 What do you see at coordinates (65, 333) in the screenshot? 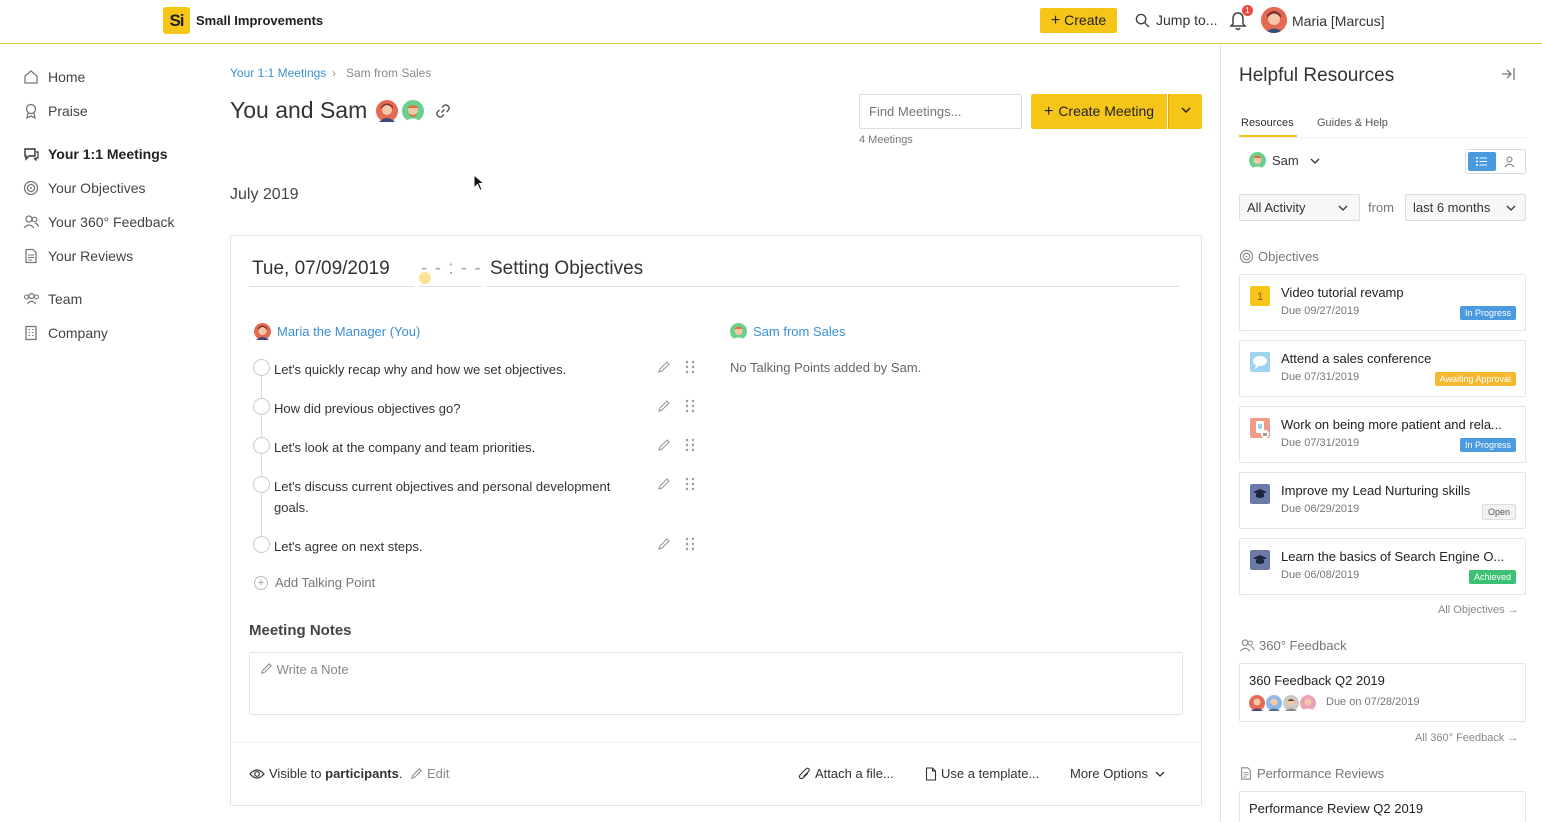
I see `sidebar-item-company: Company` at bounding box center [65, 333].